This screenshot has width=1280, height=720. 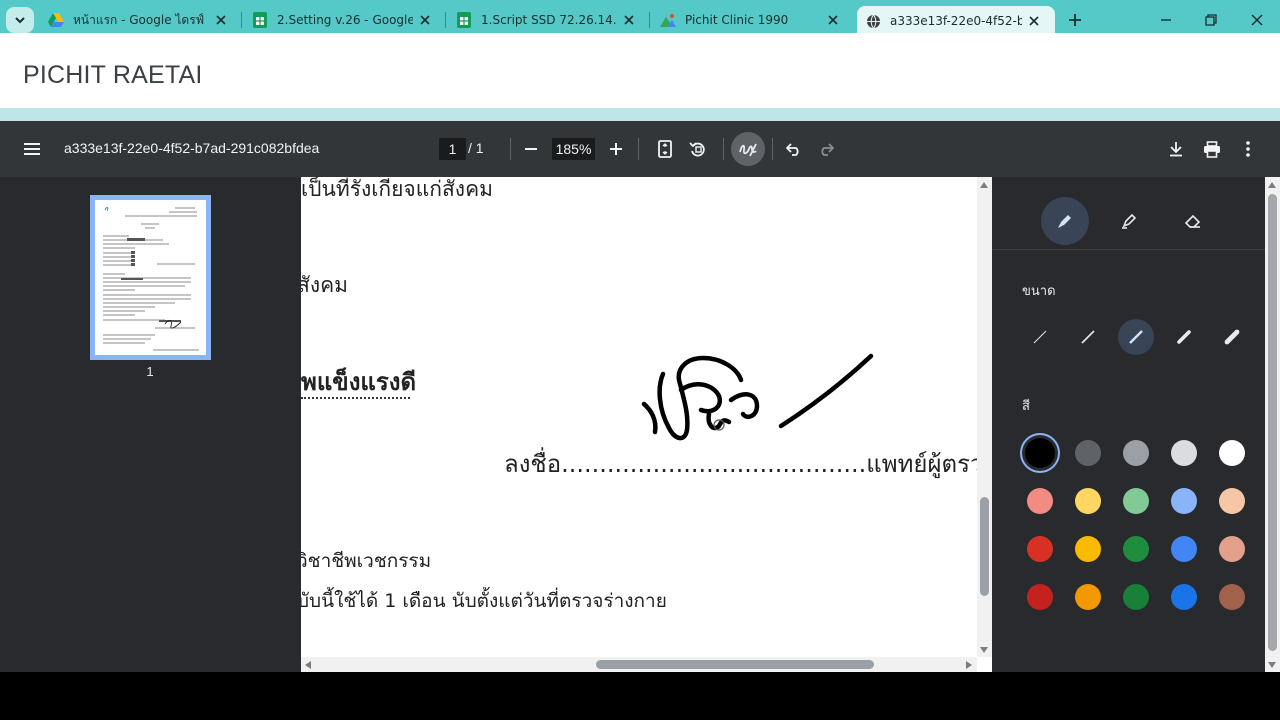 What do you see at coordinates (308, 665) in the screenshot?
I see `scroll-left-arrow` at bounding box center [308, 665].